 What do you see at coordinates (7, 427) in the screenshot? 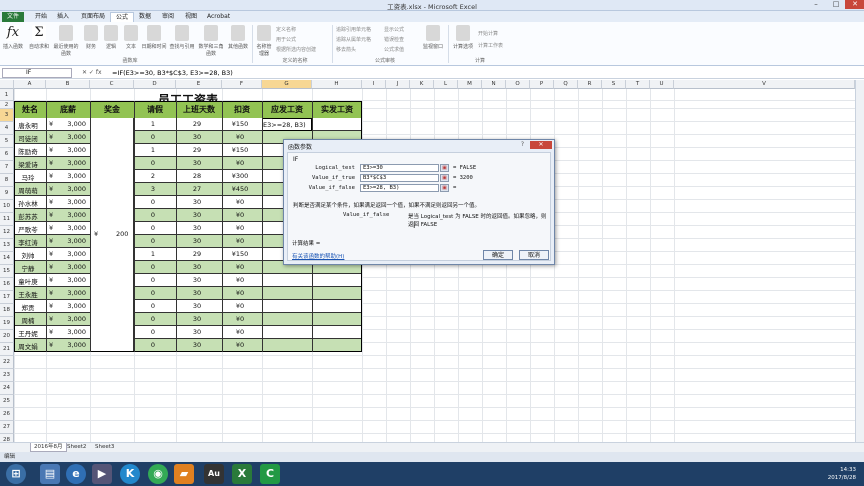
I see `row-header: 27` at bounding box center [7, 427].